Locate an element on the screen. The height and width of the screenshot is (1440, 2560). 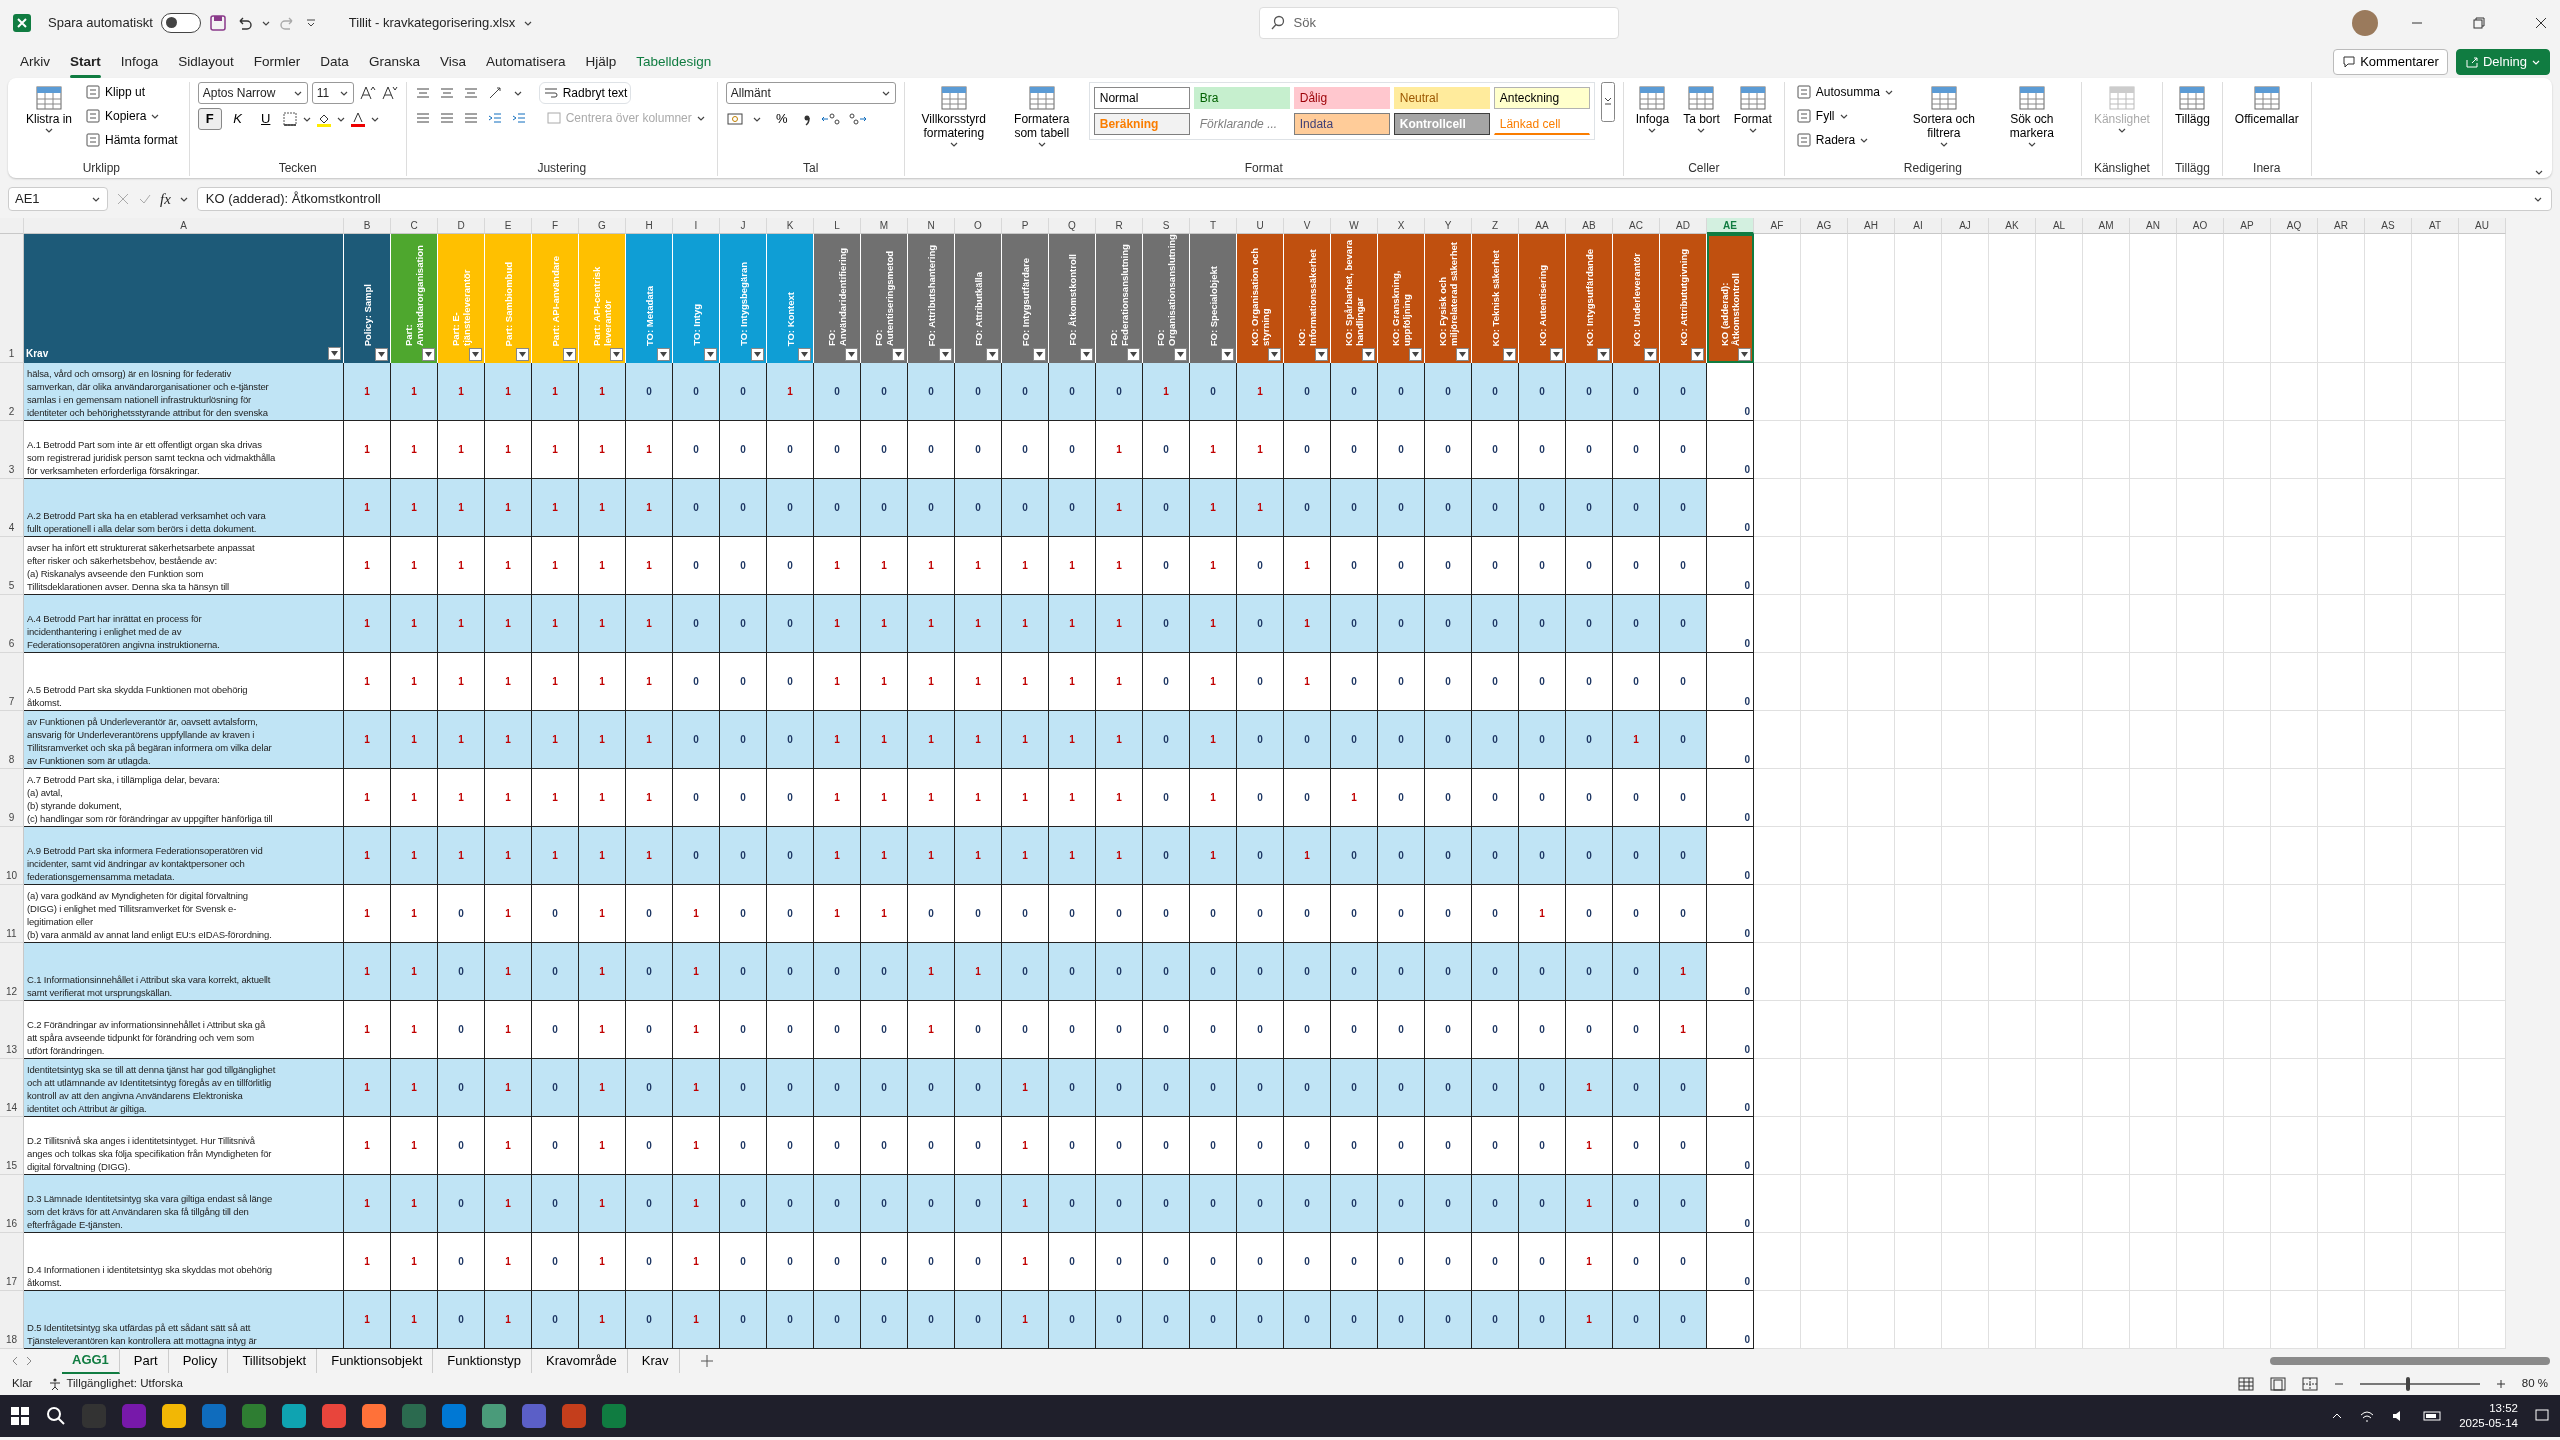
ribbon-button: Radera is located at coordinates (1844, 140).